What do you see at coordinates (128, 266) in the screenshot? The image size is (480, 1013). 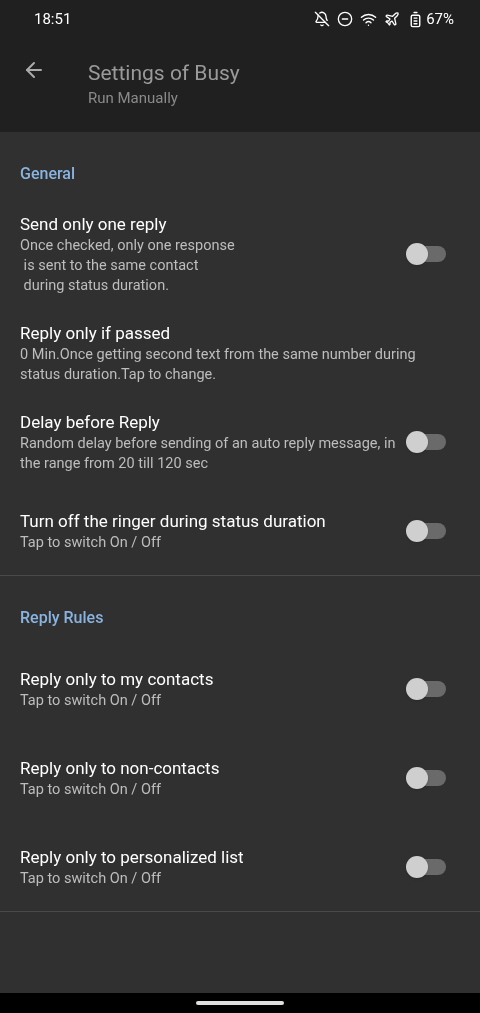 I see `preference-summary: Once checked, only one response is sent to the same contact during status duration.` at bounding box center [128, 266].